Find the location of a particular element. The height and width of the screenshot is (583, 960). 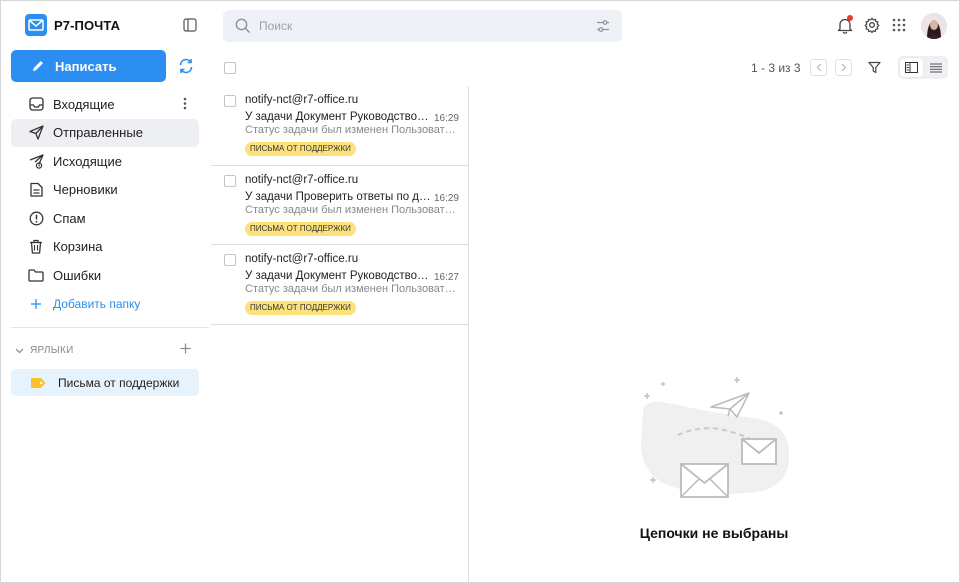

folder-outbox: Исходящие is located at coordinates (105, 161).